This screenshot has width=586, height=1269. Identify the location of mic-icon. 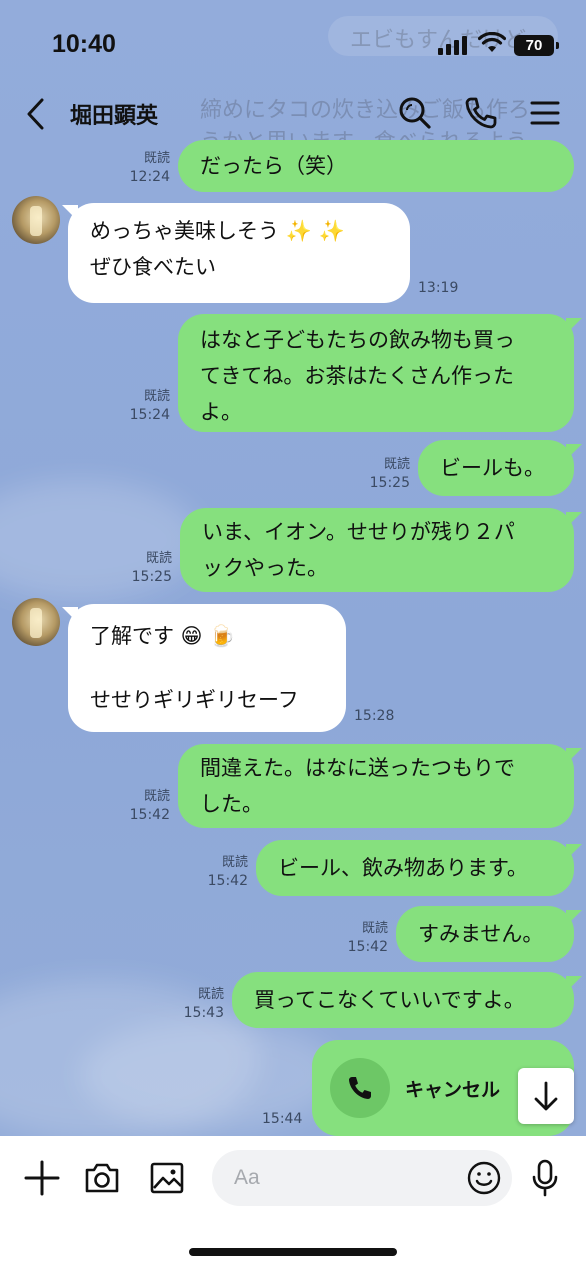
(545, 1178).